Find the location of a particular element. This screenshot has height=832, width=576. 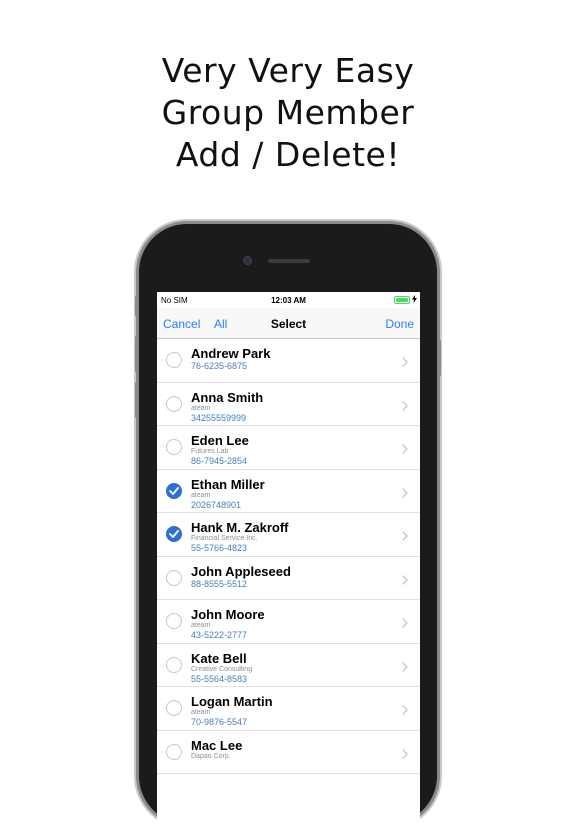

contact-info: John Appleseed 88-8555-5512 is located at coordinates (292, 576).